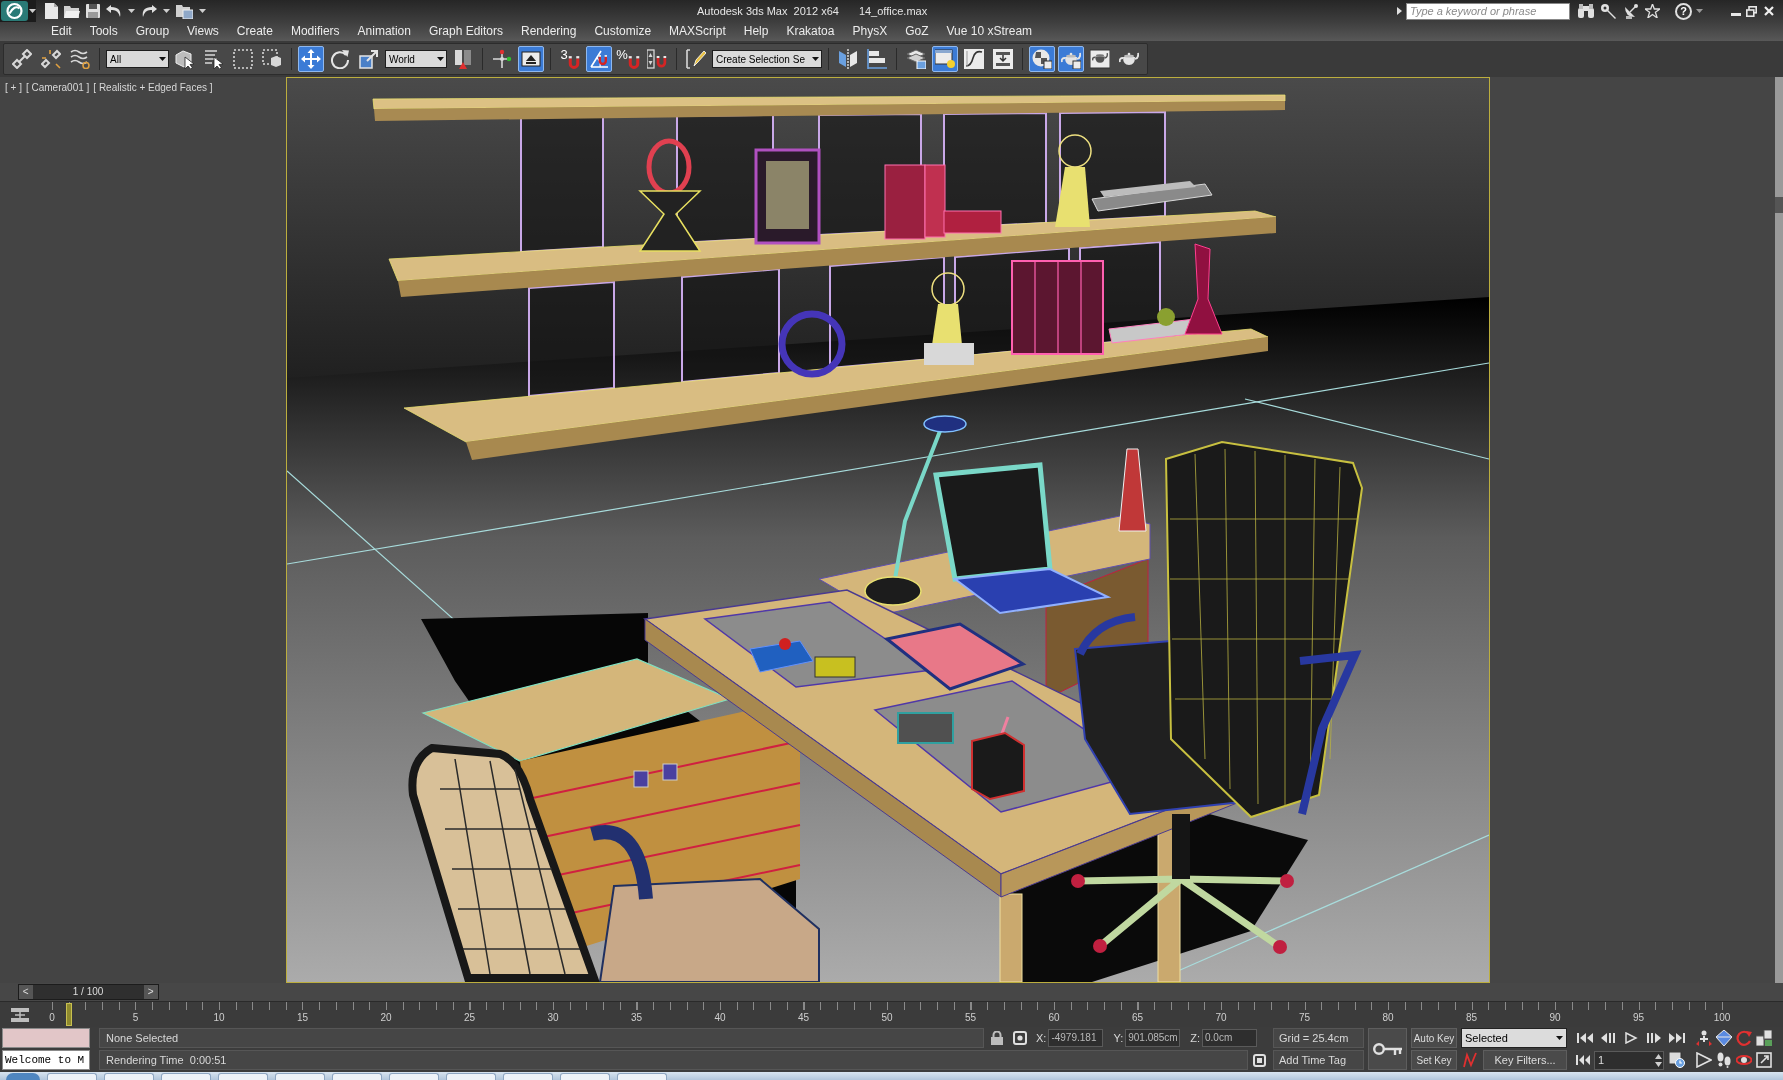  I want to click on menu-item: Tools, so click(103, 31).